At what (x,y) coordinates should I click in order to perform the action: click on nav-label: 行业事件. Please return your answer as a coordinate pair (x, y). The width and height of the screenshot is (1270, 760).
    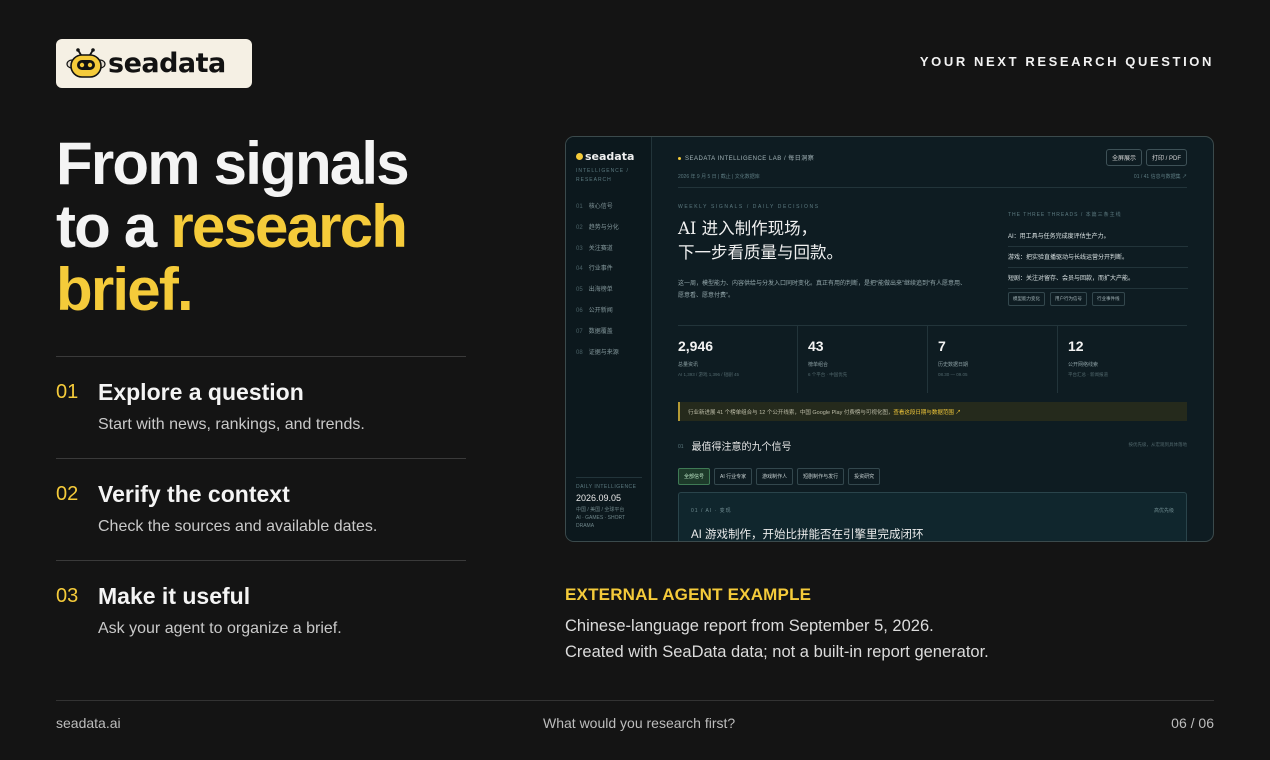
    Looking at the image, I should click on (600, 269).